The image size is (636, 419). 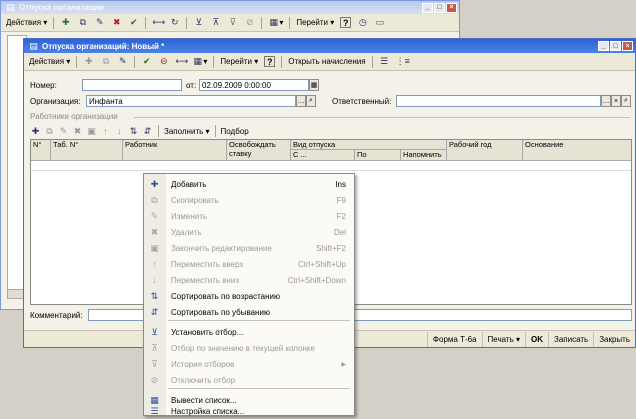 I want to click on filter-history-button: ⊽, so click(x=232, y=23).